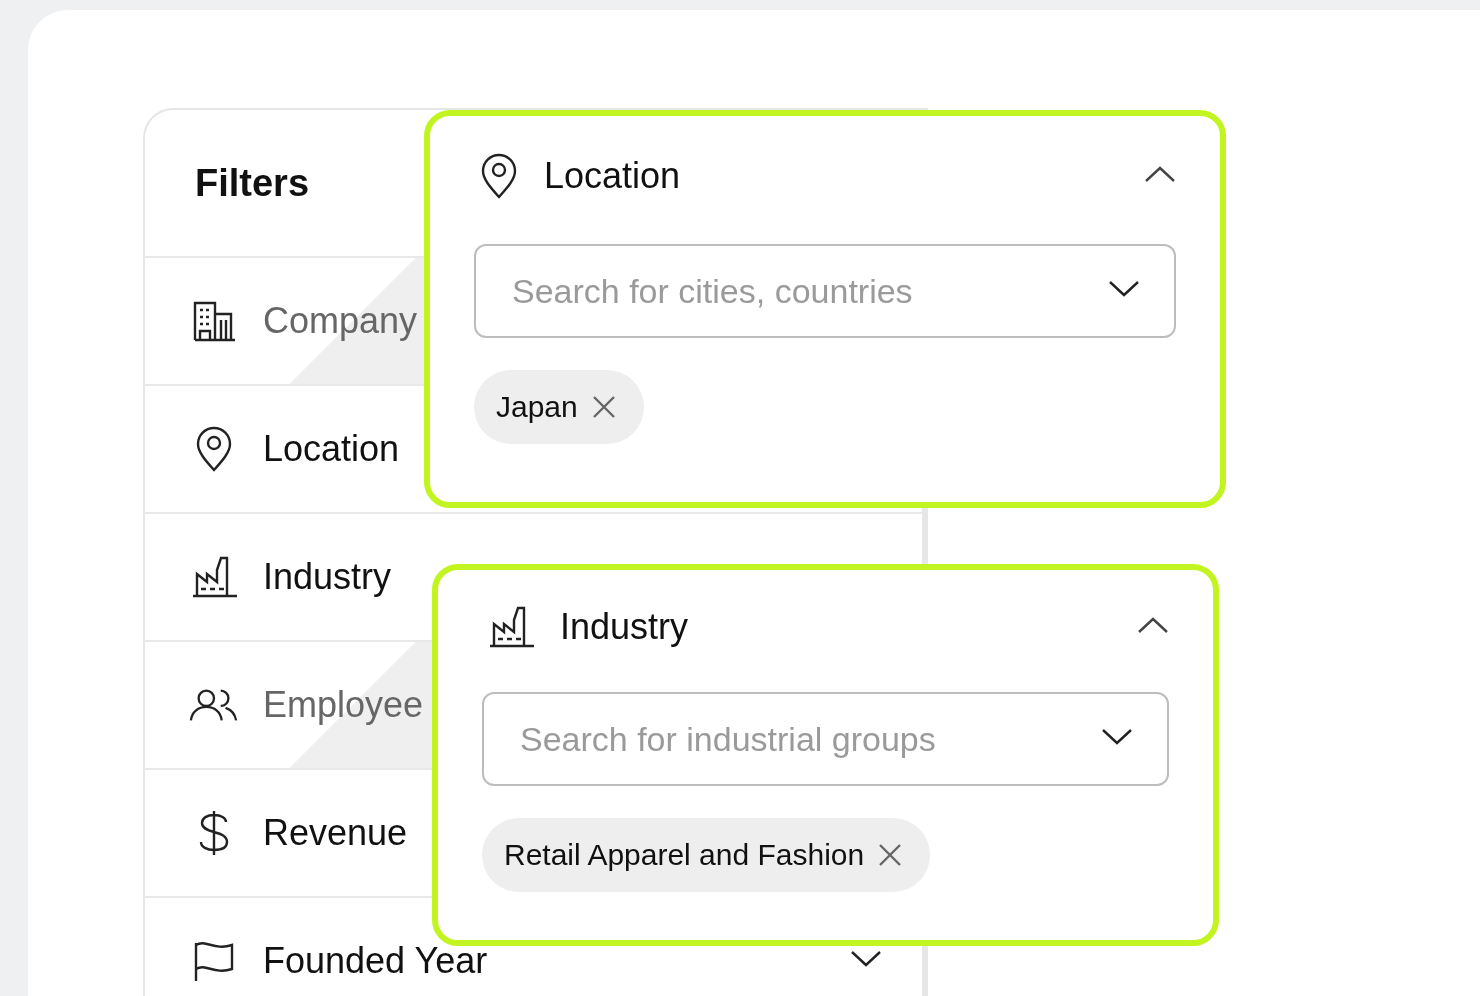 Image resolution: width=1480 pixels, height=996 pixels. What do you see at coordinates (214, 321) in the screenshot?
I see `building-icon` at bounding box center [214, 321].